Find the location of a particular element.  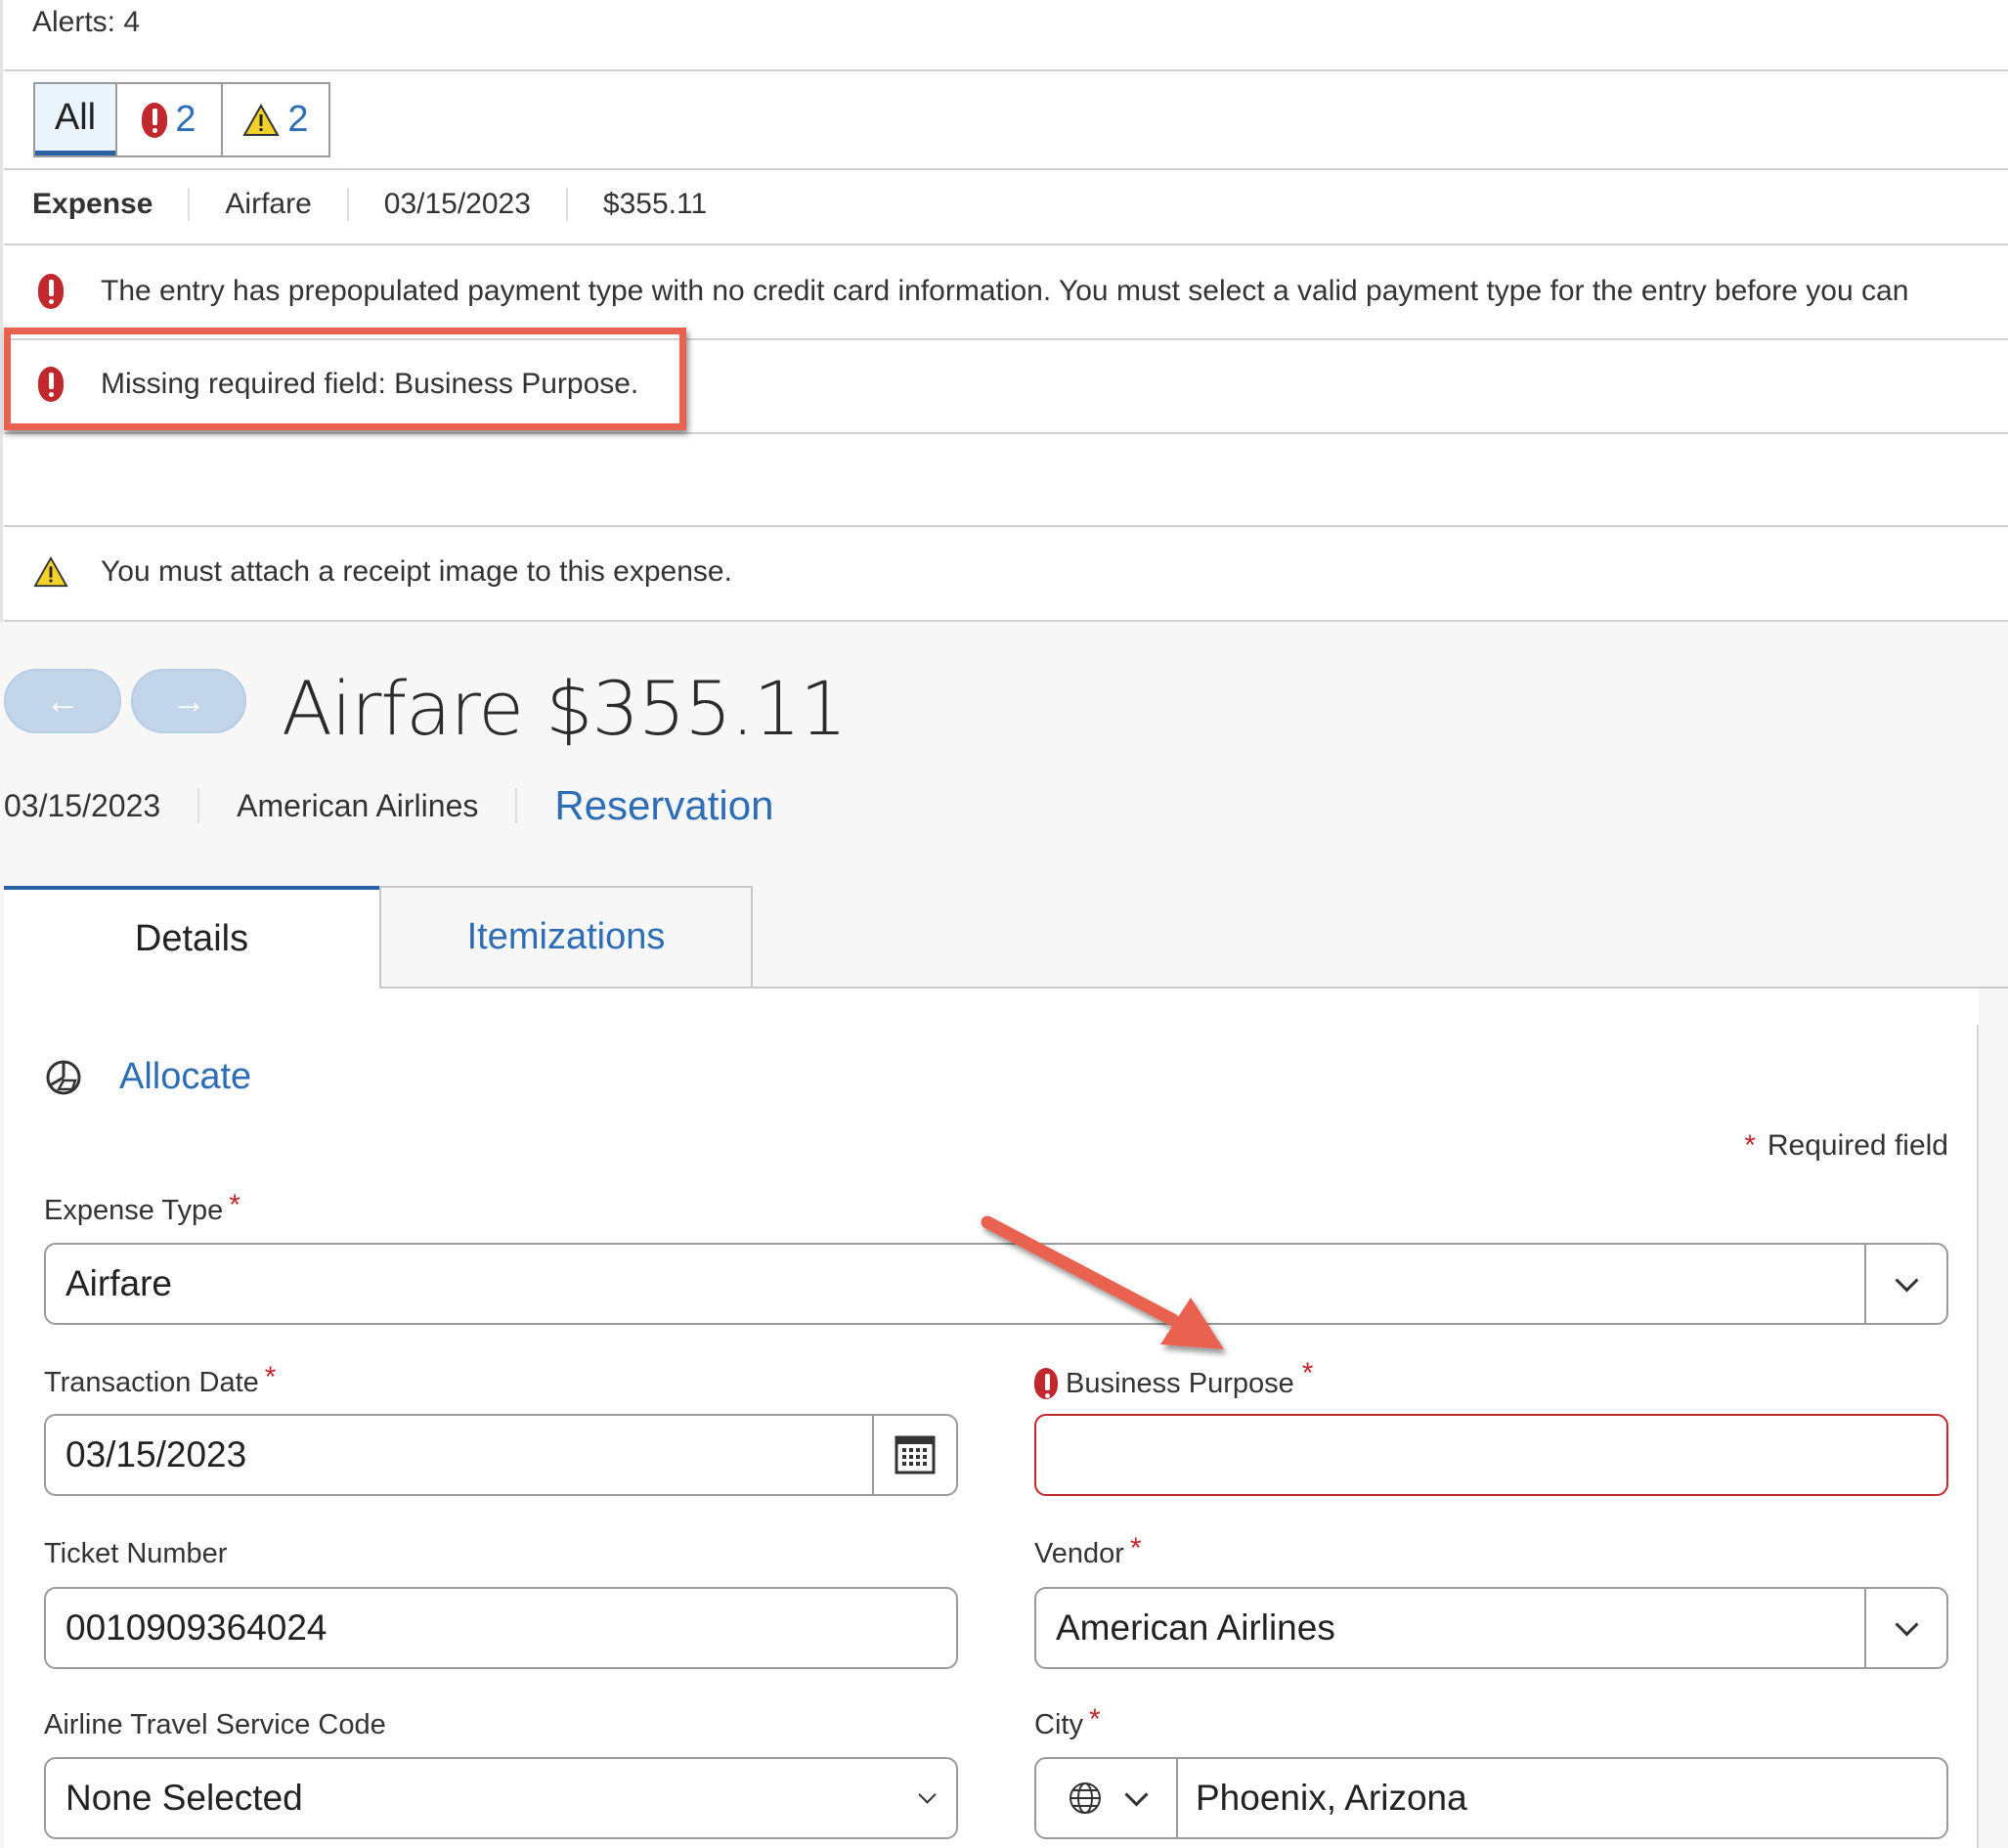

required-field-note: * Required field is located at coordinates (1846, 1146).